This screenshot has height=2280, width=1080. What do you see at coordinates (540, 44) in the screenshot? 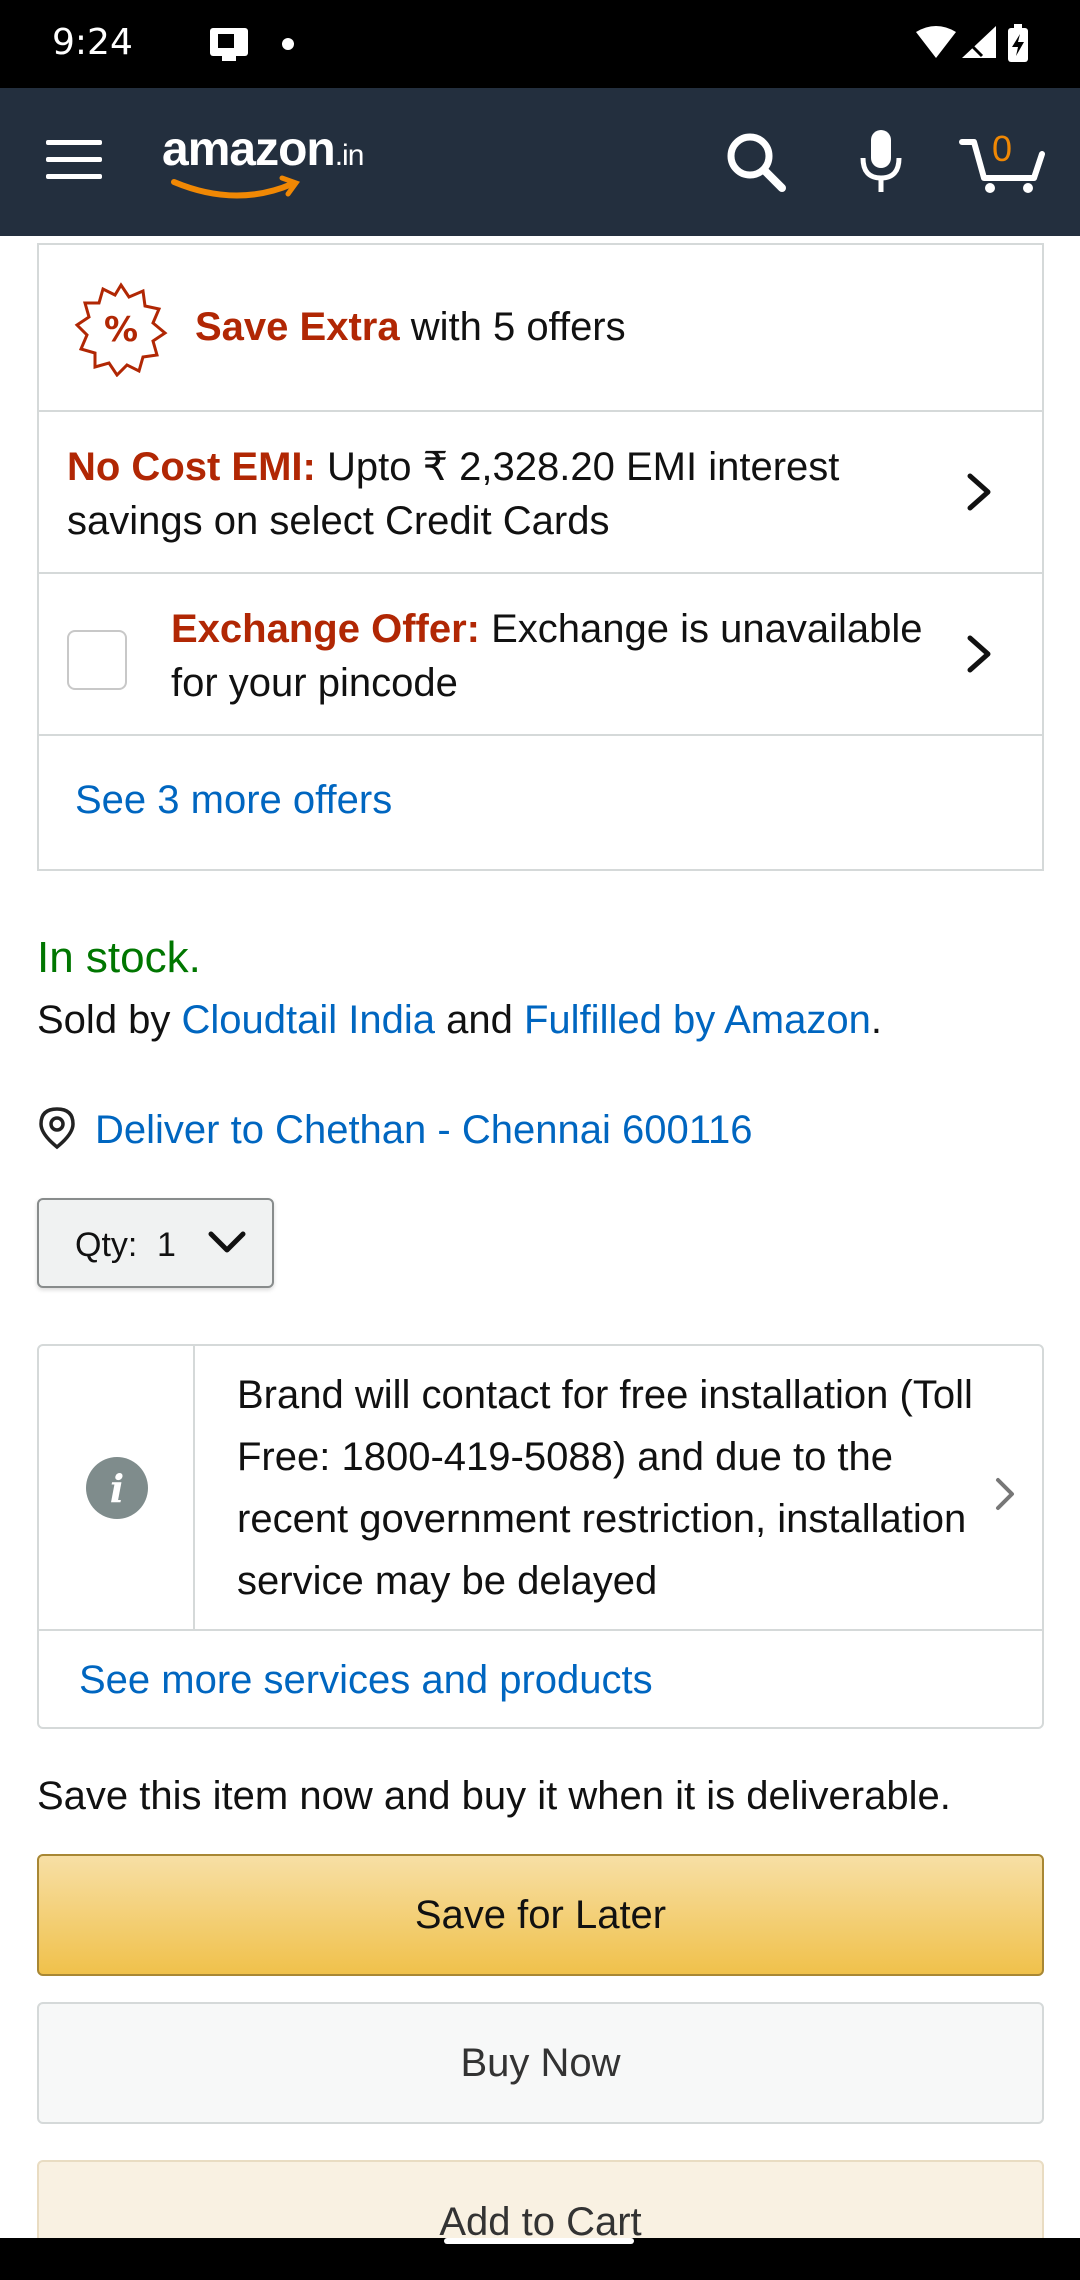
I see `status-bar: 9:24` at bounding box center [540, 44].